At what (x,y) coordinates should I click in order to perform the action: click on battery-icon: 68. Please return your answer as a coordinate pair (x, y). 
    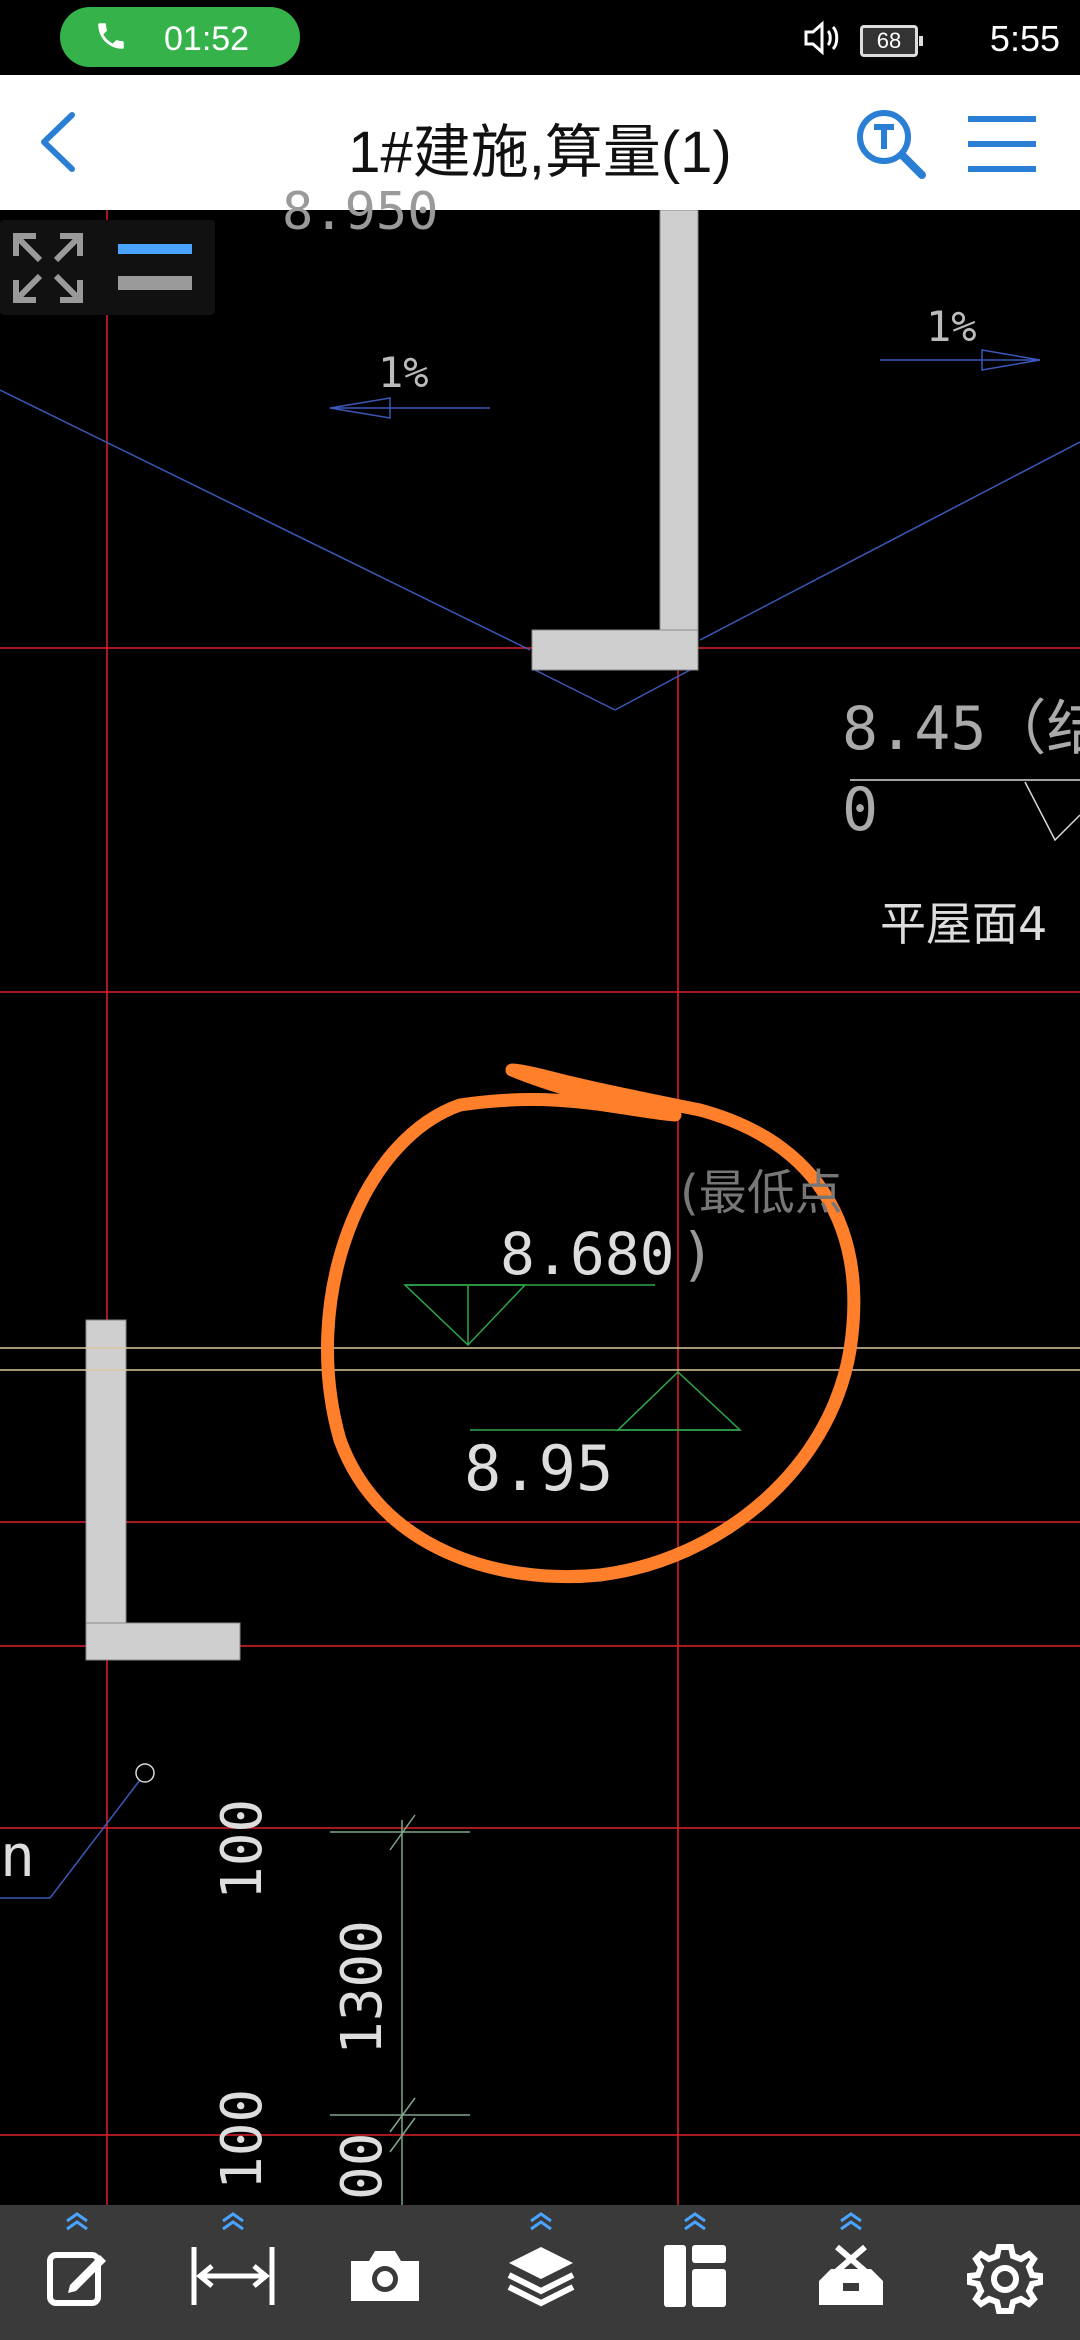
    Looking at the image, I should click on (891, 41).